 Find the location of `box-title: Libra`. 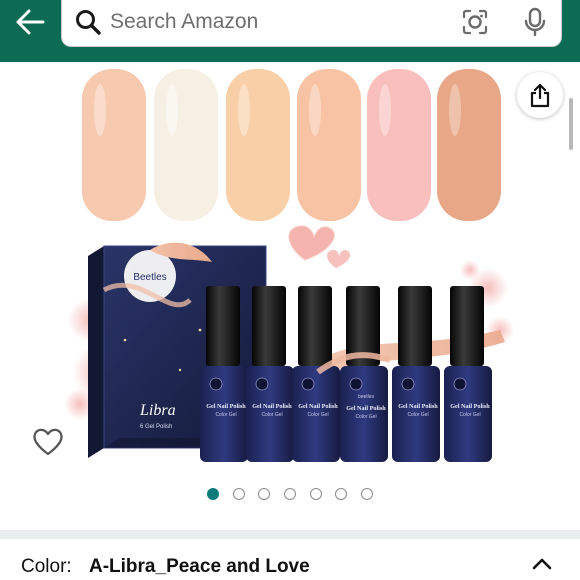

box-title: Libra is located at coordinates (157, 410).